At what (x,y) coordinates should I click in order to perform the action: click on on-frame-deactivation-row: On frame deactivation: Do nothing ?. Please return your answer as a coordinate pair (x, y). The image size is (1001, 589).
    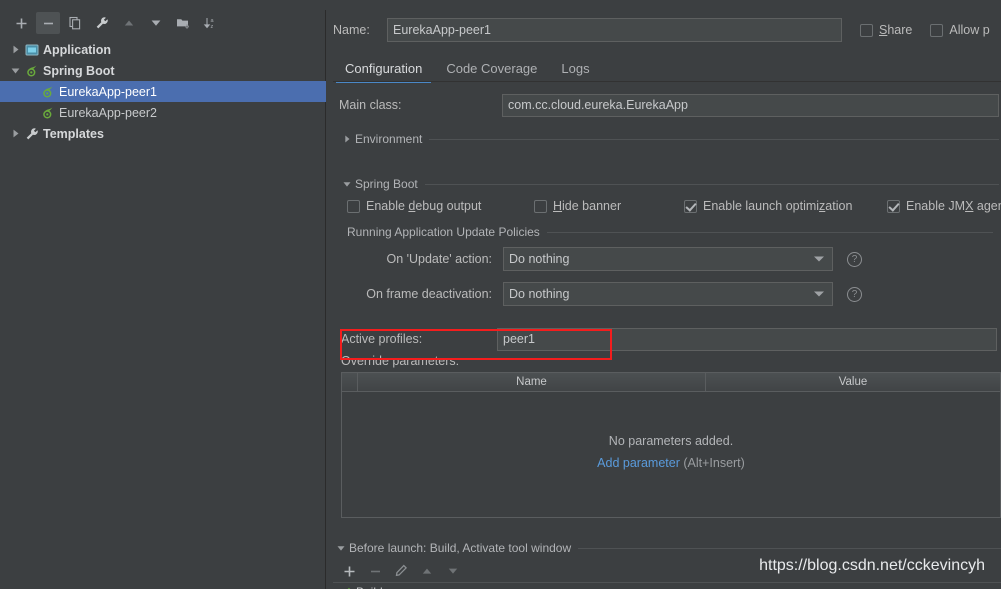
    Looking at the image, I should click on (670, 294).